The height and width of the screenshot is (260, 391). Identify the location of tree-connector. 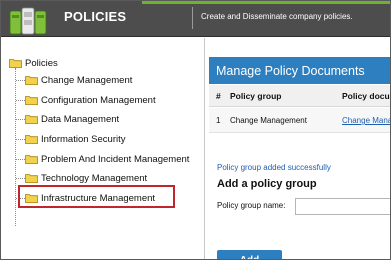
(15, 147).